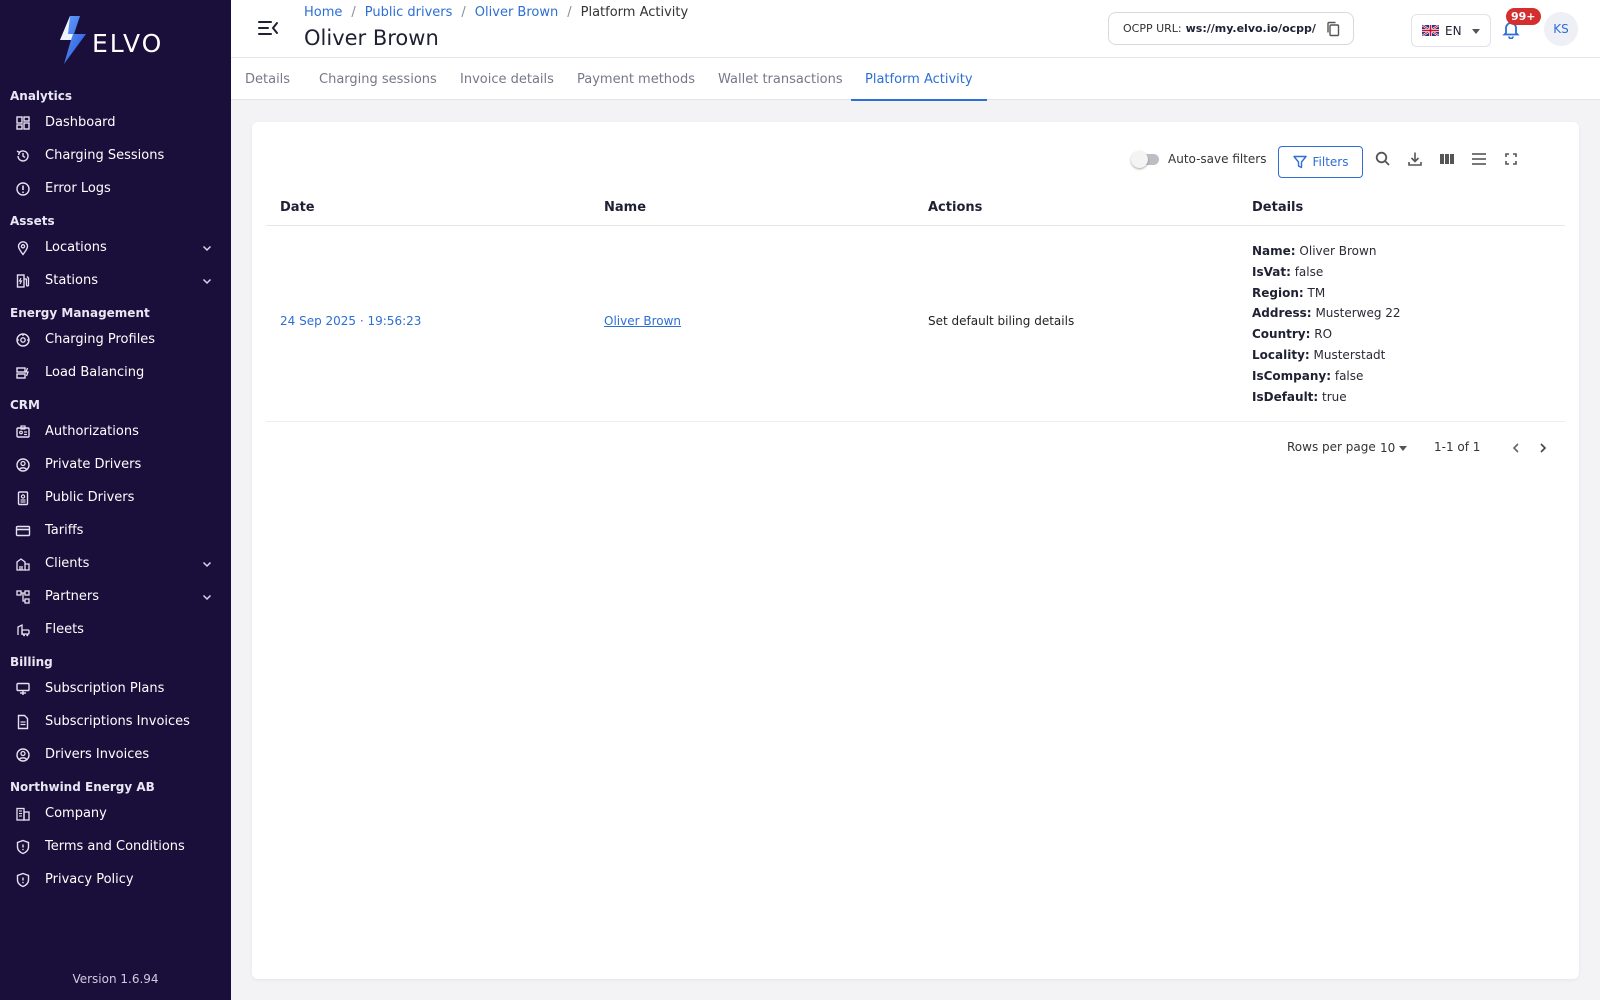 The image size is (1600, 1000). I want to click on elvo-logo: ELVO, so click(109, 40).